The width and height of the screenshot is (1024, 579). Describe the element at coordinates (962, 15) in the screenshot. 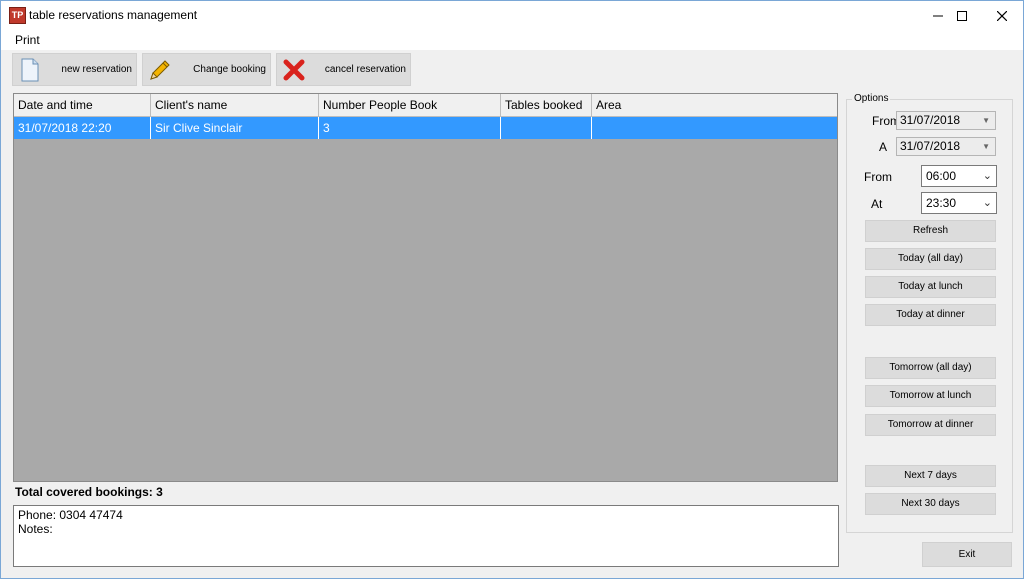

I see `maximize-icon` at that location.